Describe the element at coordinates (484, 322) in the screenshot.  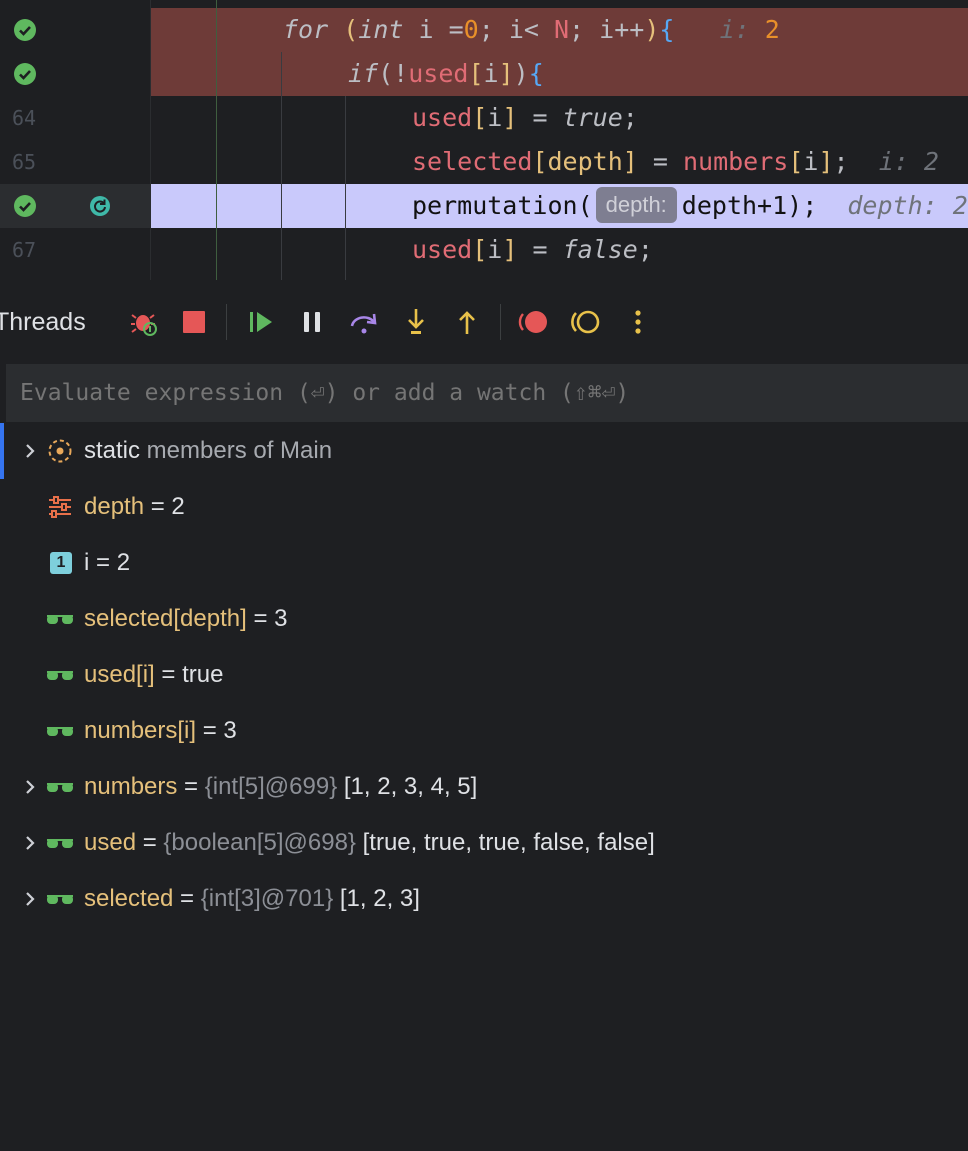
I see `debug-toolbar: Threads` at that location.